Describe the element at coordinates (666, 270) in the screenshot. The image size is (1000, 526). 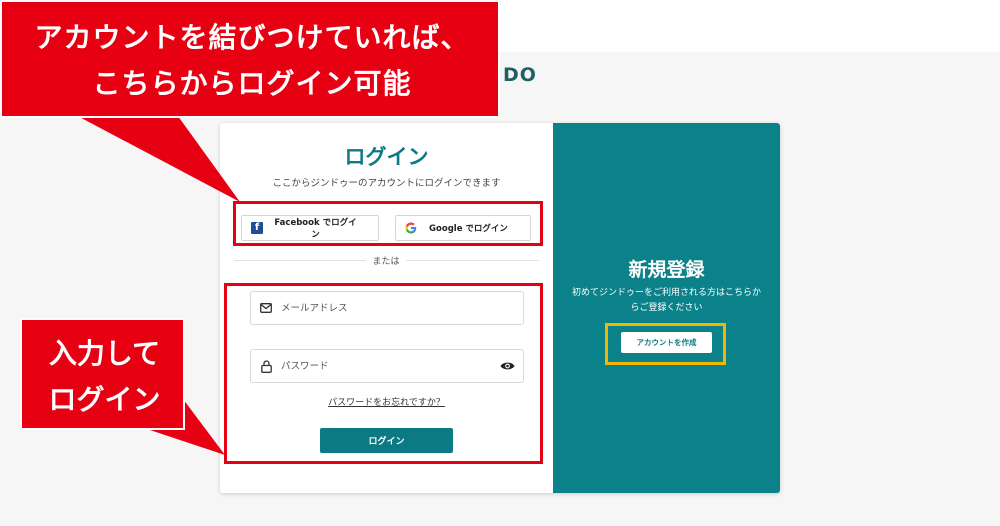
I see `register-title: 新規登録` at that location.